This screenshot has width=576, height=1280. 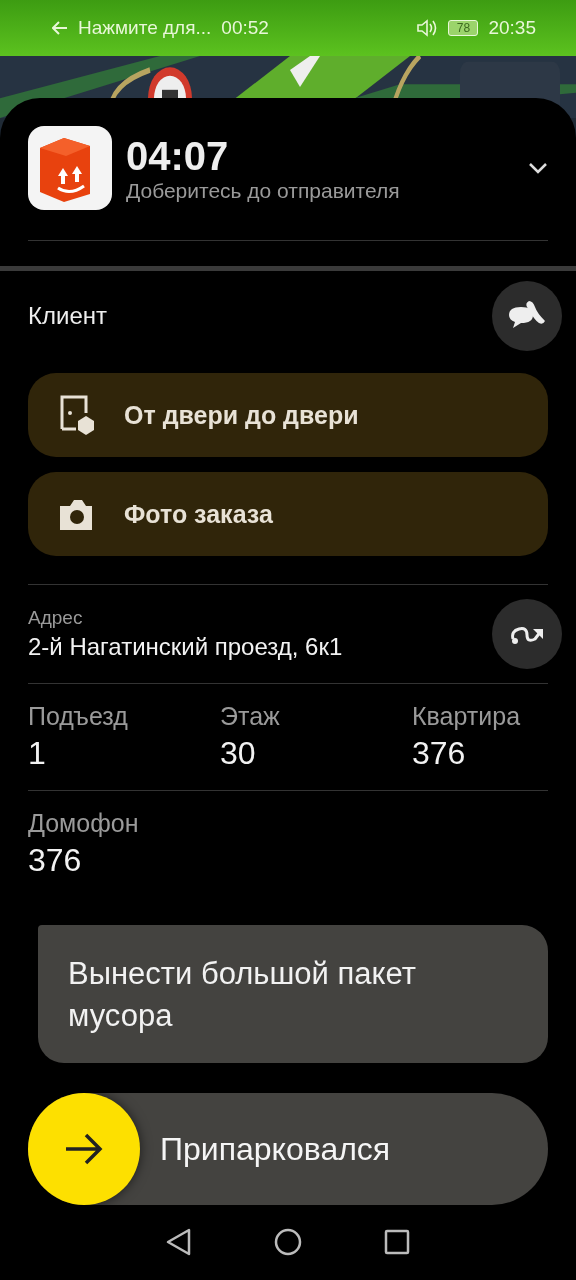 I want to click on timer-text: 04:07, so click(x=178, y=156).